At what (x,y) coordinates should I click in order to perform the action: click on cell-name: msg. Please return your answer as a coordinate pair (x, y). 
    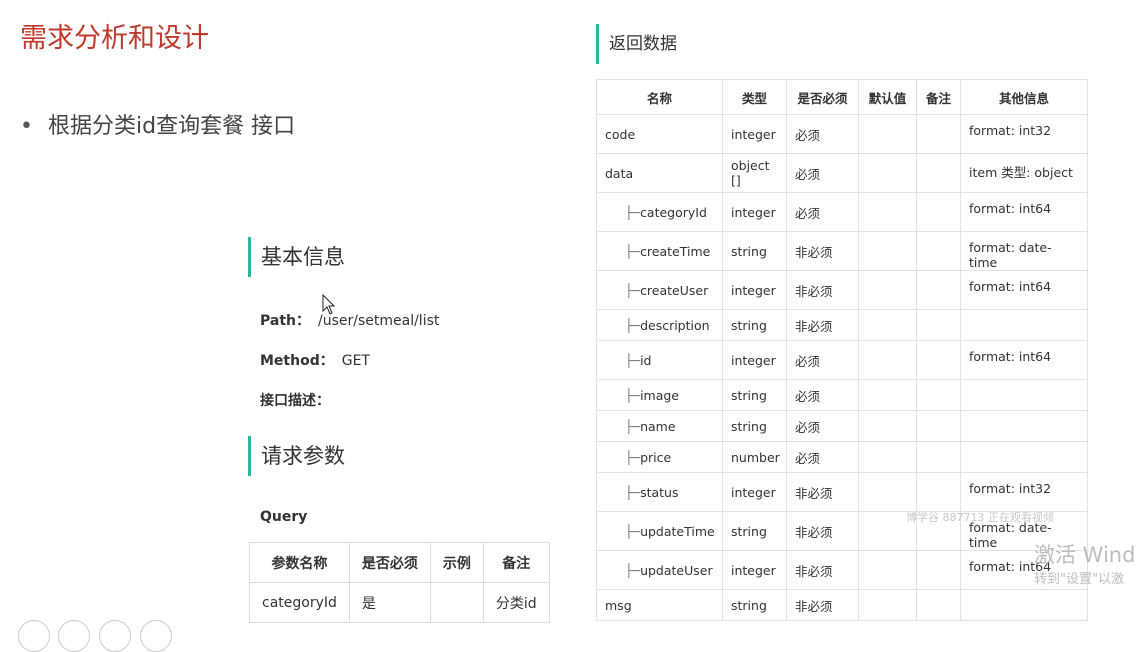
    Looking at the image, I should click on (659, 605).